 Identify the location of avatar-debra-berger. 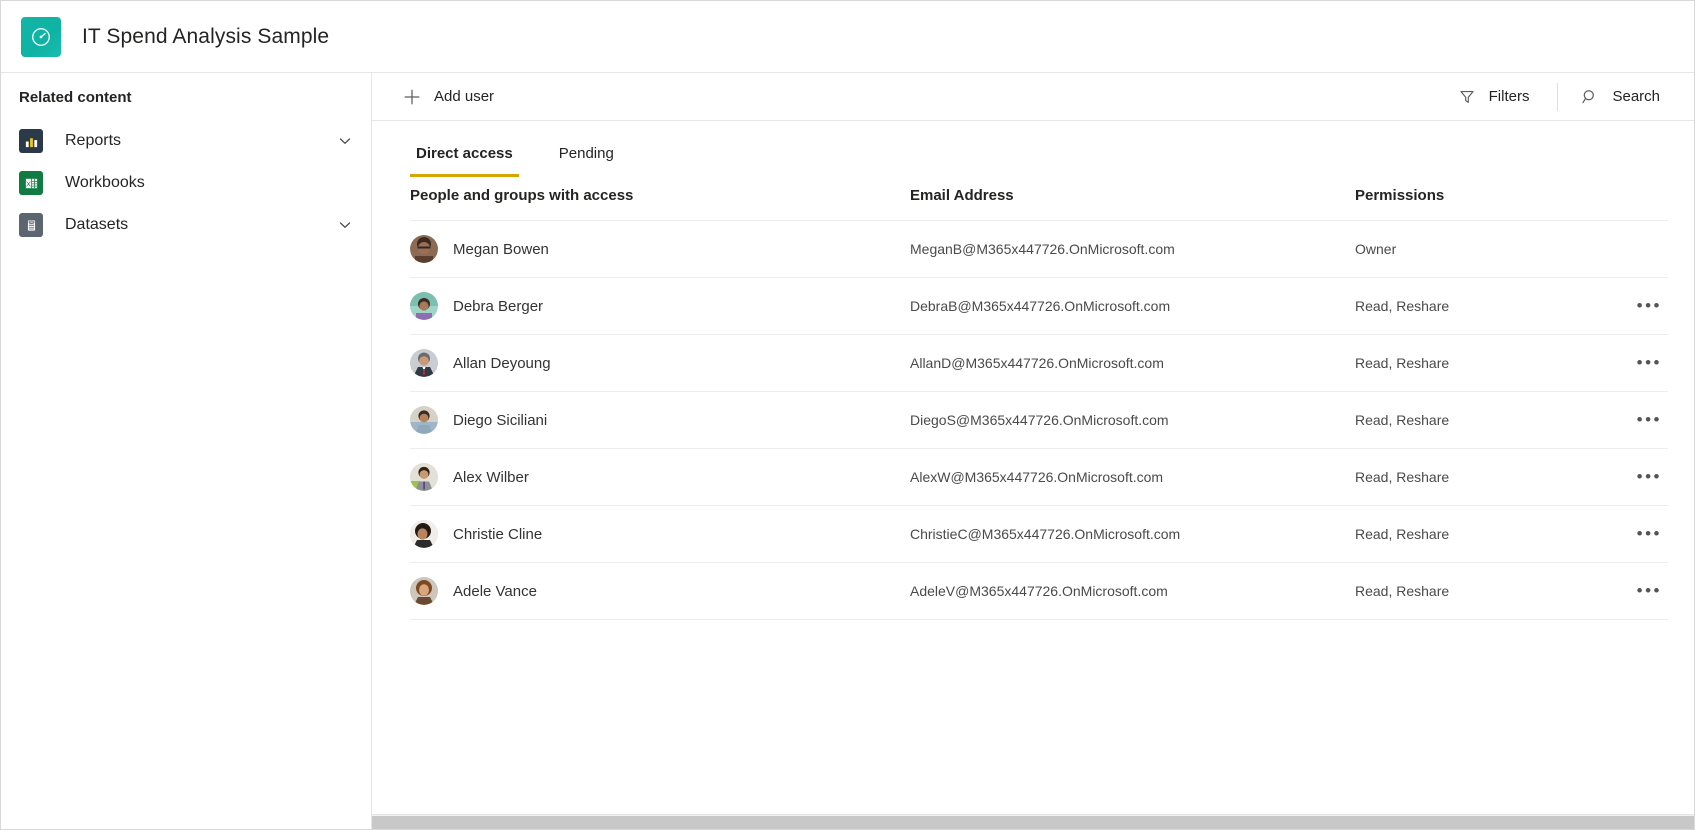
(424, 306).